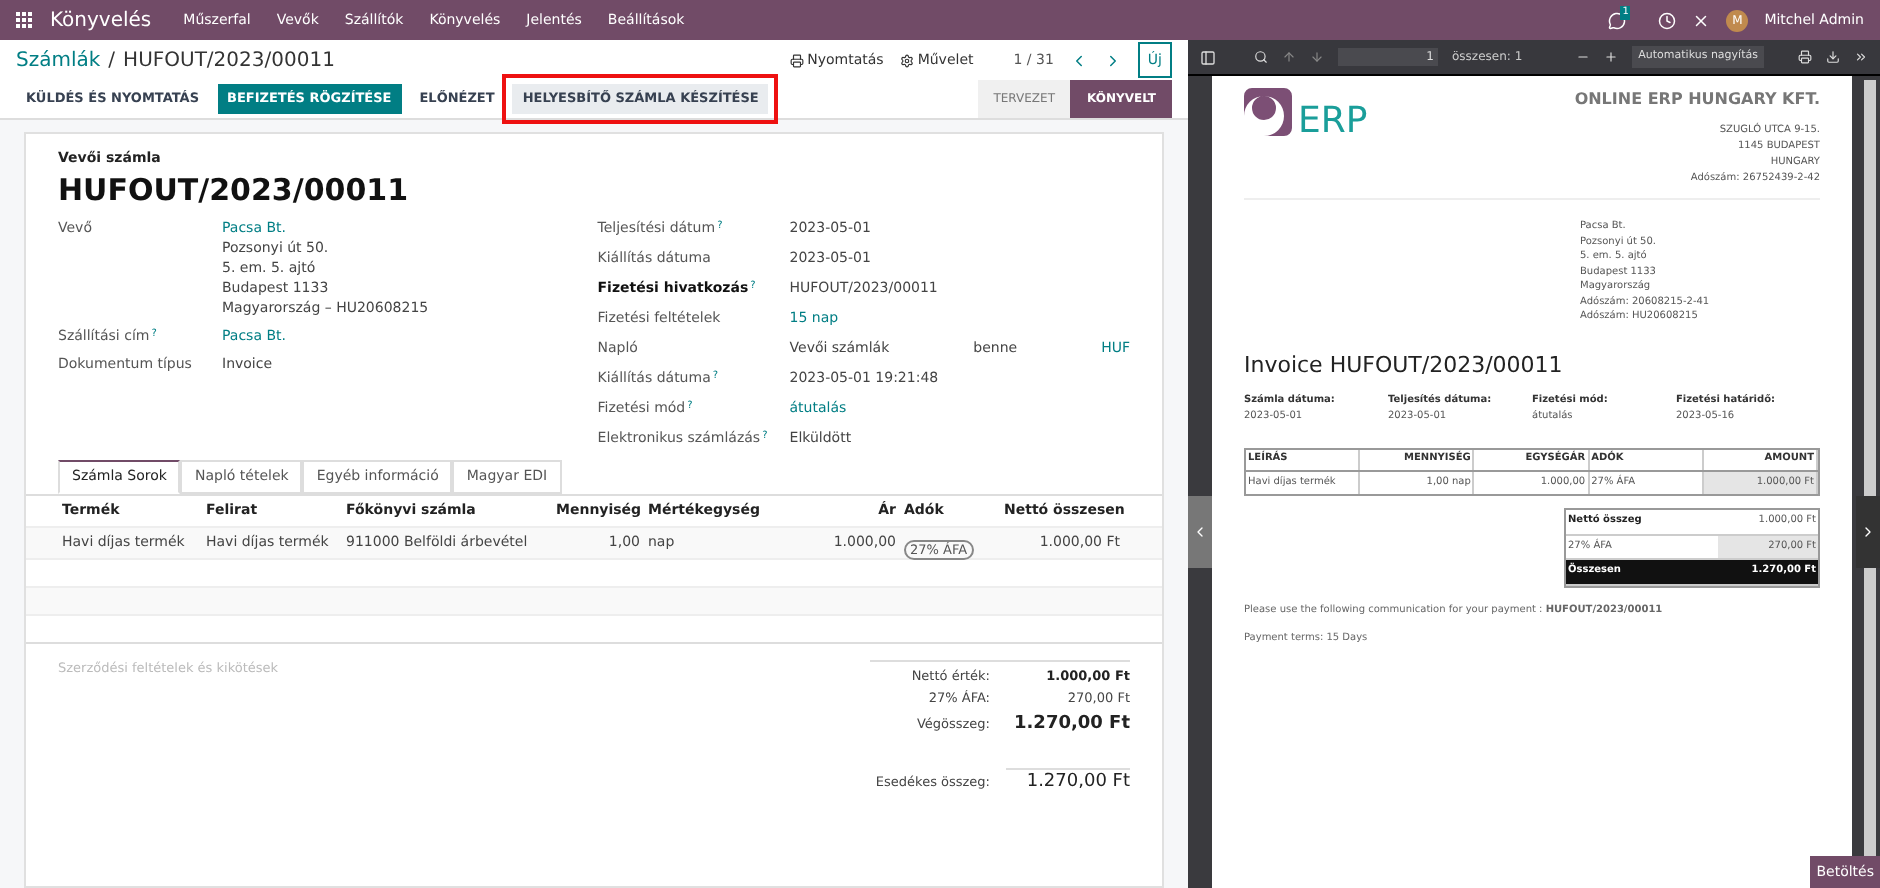  I want to click on company-name: ONLINE ERP HUNGARY KFT., so click(1697, 100).